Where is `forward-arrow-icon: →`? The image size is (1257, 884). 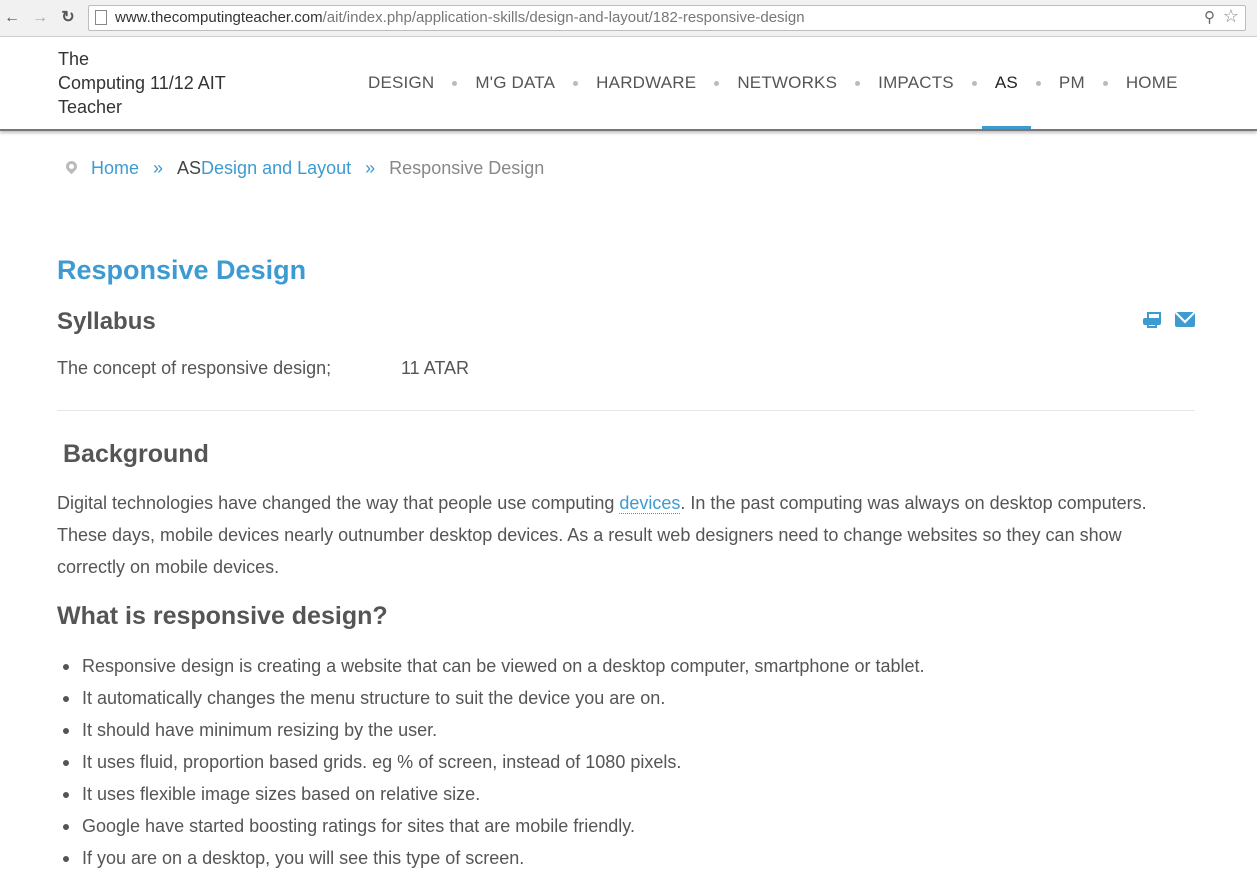 forward-arrow-icon: → is located at coordinates (40, 18).